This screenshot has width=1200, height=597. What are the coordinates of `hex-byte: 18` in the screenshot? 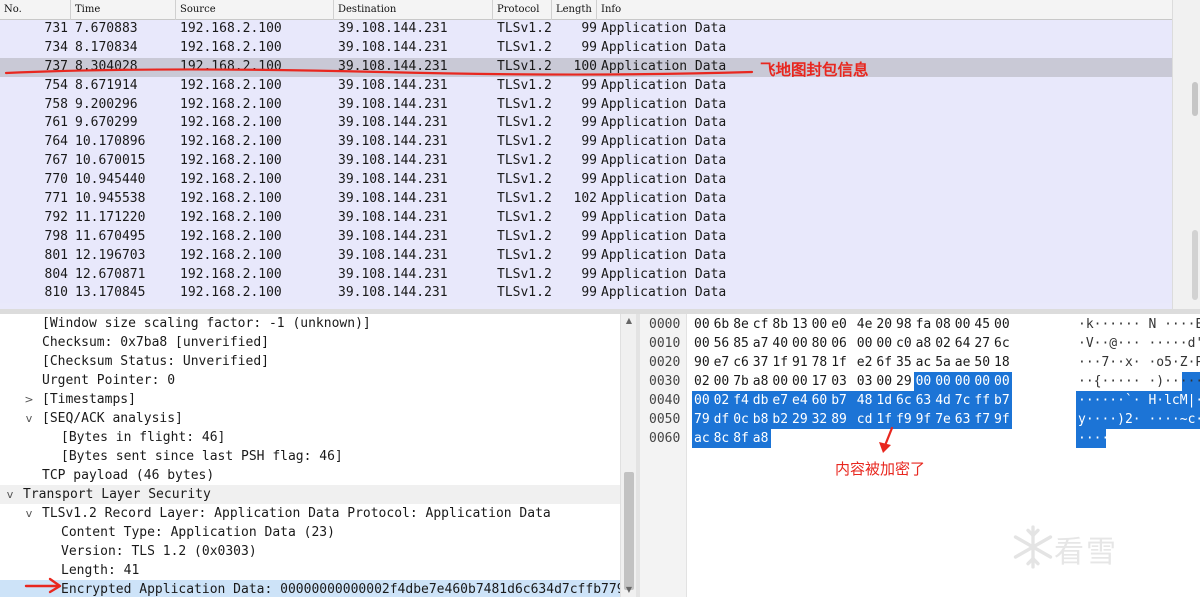 It's located at (1004, 362).